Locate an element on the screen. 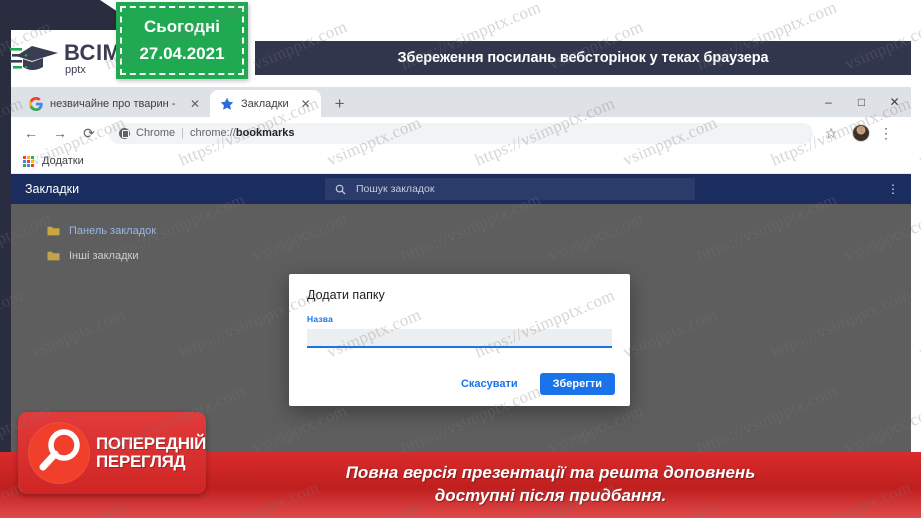 The width and height of the screenshot is (921, 518). bookmarks-manager-header: Закладки Пошук закладок ⋮ is located at coordinates (461, 189).